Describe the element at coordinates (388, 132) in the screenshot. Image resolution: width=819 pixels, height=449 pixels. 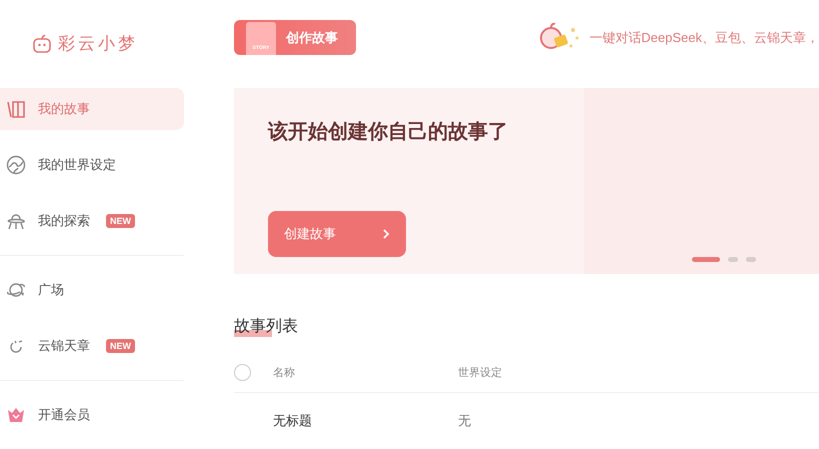
I see `banner-title: 该开始创建你自己的故事了` at that location.